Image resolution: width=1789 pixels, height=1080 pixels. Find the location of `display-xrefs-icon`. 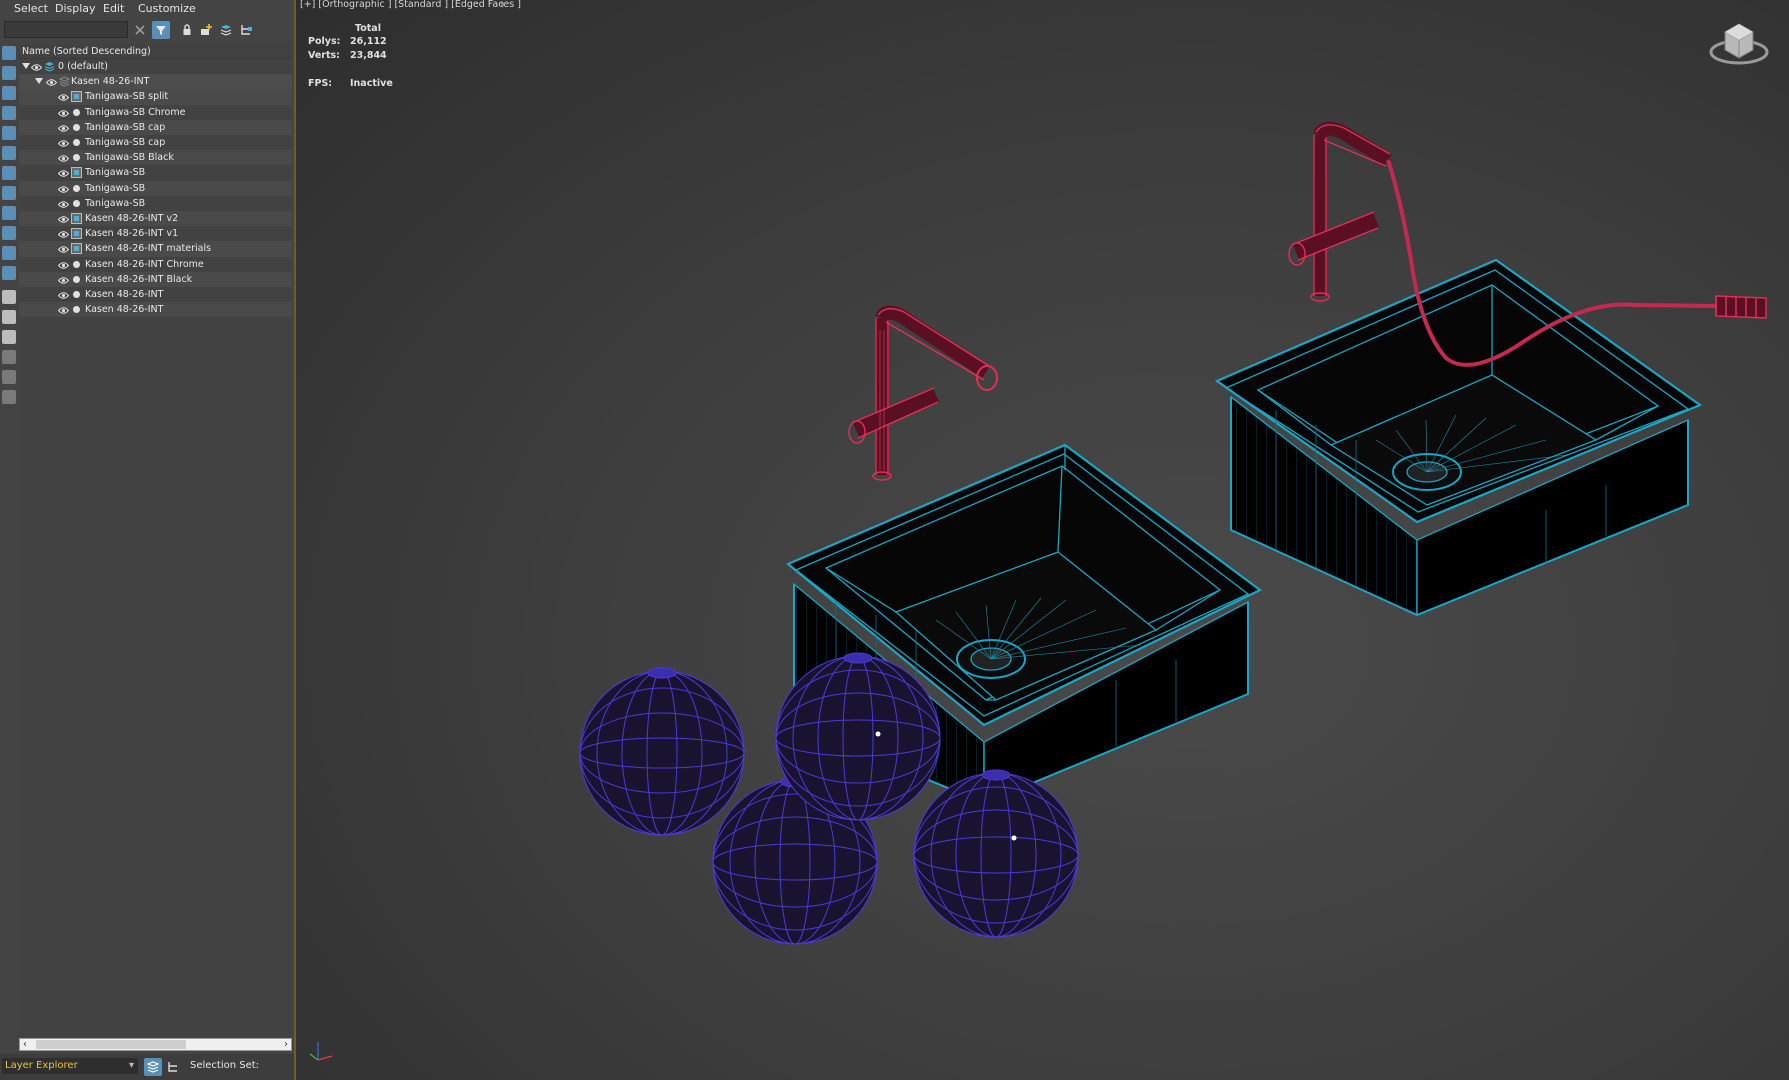

display-xrefs-icon is located at coordinates (9, 193).